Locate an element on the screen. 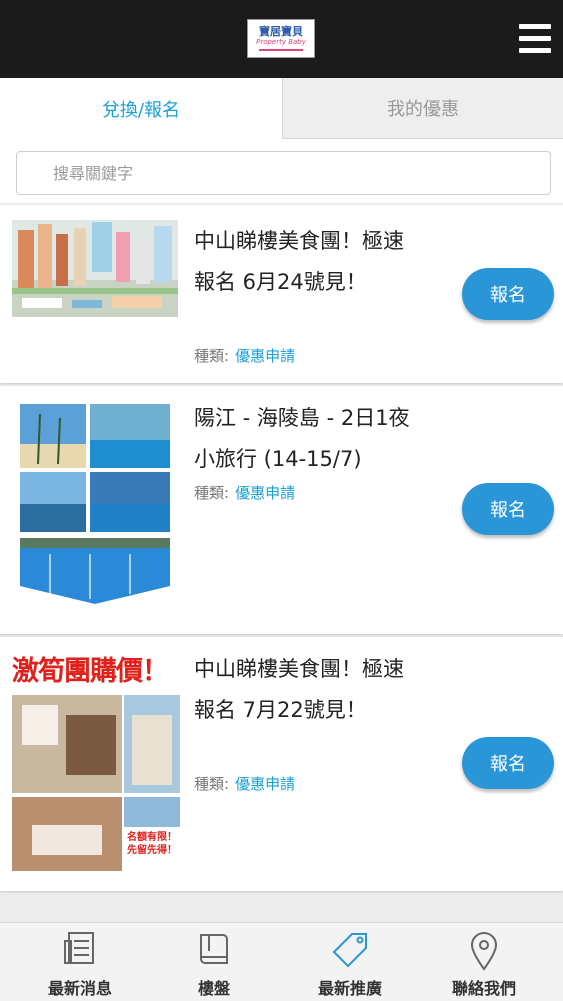 The width and height of the screenshot is (563, 1001). nav-label: 最新推廣 is located at coordinates (349, 988).